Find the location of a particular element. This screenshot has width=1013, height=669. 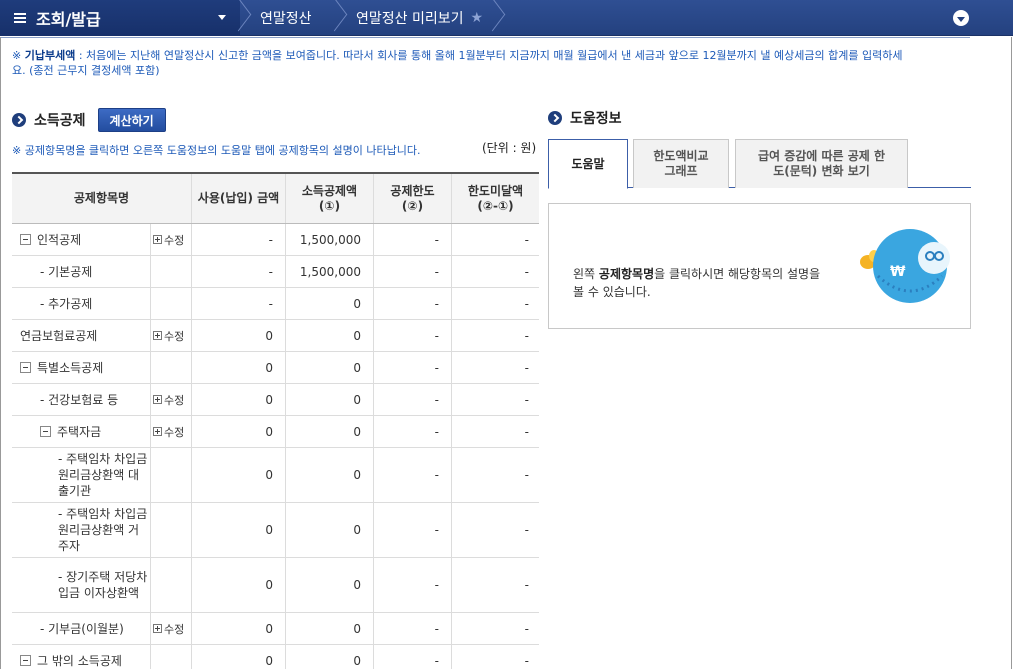

table-row: 주택자금 수정 0 0 - - is located at coordinates (275, 432).